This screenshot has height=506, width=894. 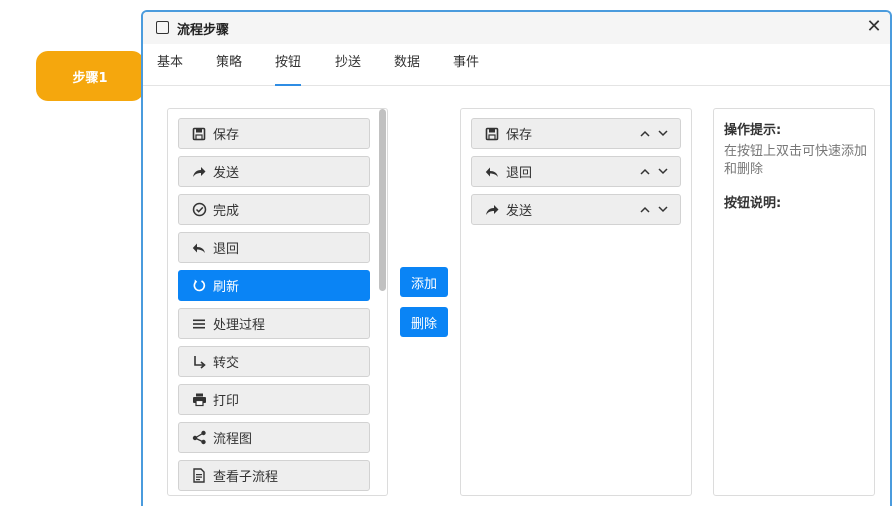 What do you see at coordinates (274, 437) in the screenshot?
I see `available-button-flowchart: 流程图` at bounding box center [274, 437].